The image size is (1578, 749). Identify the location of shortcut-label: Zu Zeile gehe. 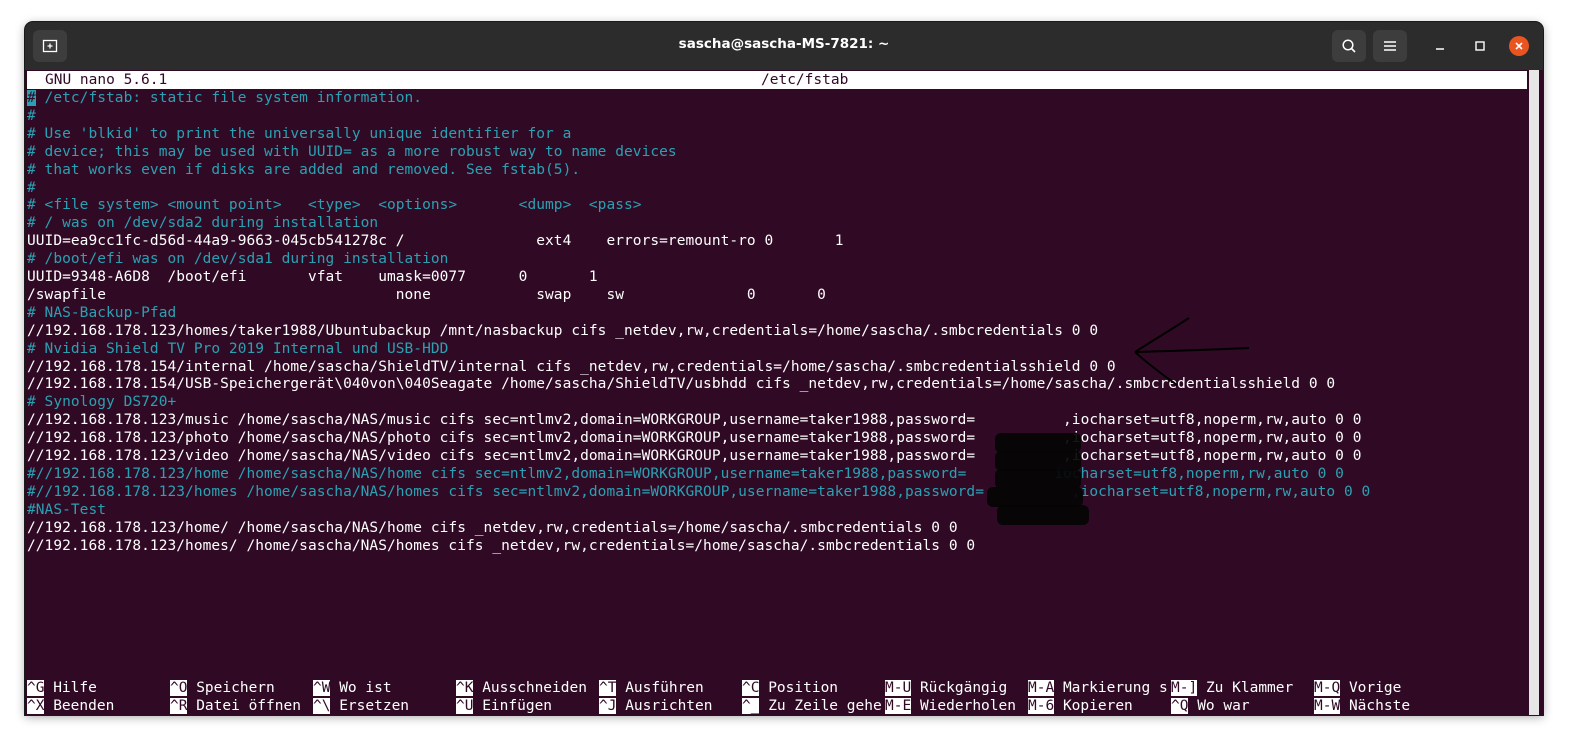
(825, 706).